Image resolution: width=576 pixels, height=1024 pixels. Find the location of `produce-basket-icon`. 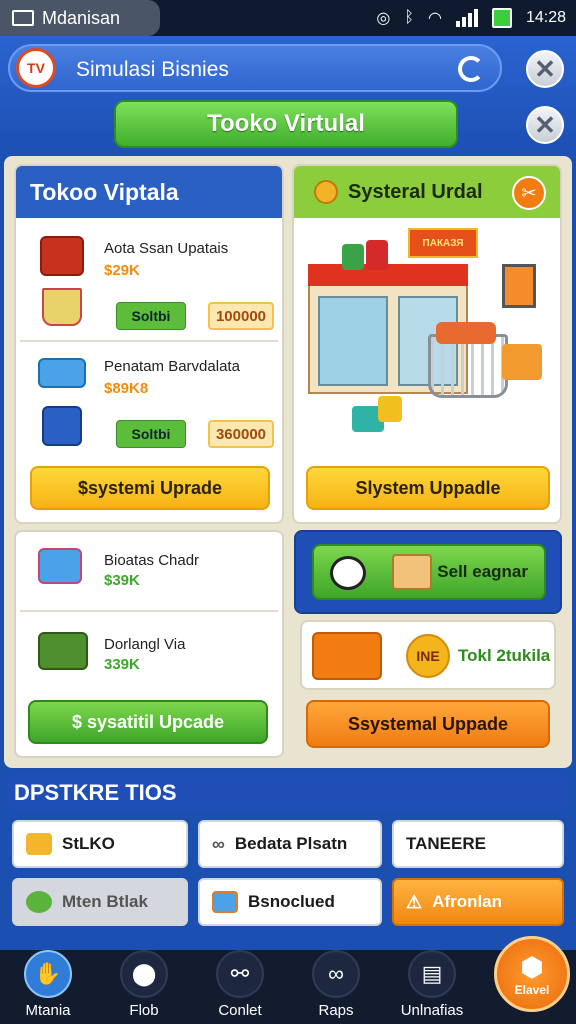

produce-basket-icon is located at coordinates (522, 362).